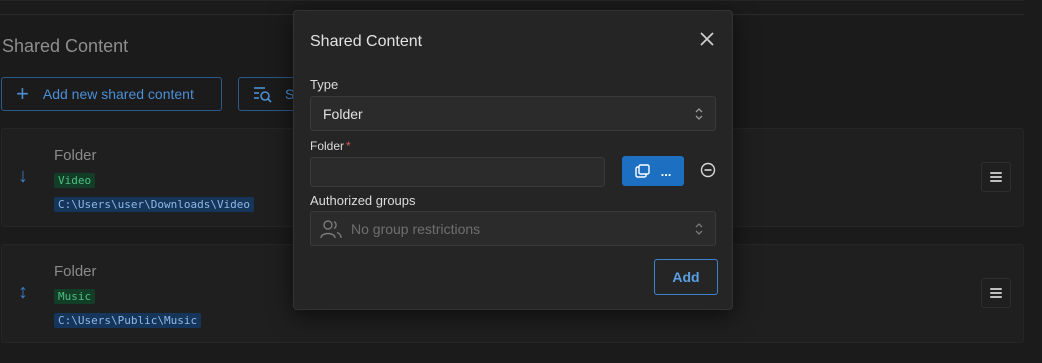 Image resolution: width=1042 pixels, height=363 pixels. I want to click on add-shared-content-button: + Add new shared content, so click(111, 94).